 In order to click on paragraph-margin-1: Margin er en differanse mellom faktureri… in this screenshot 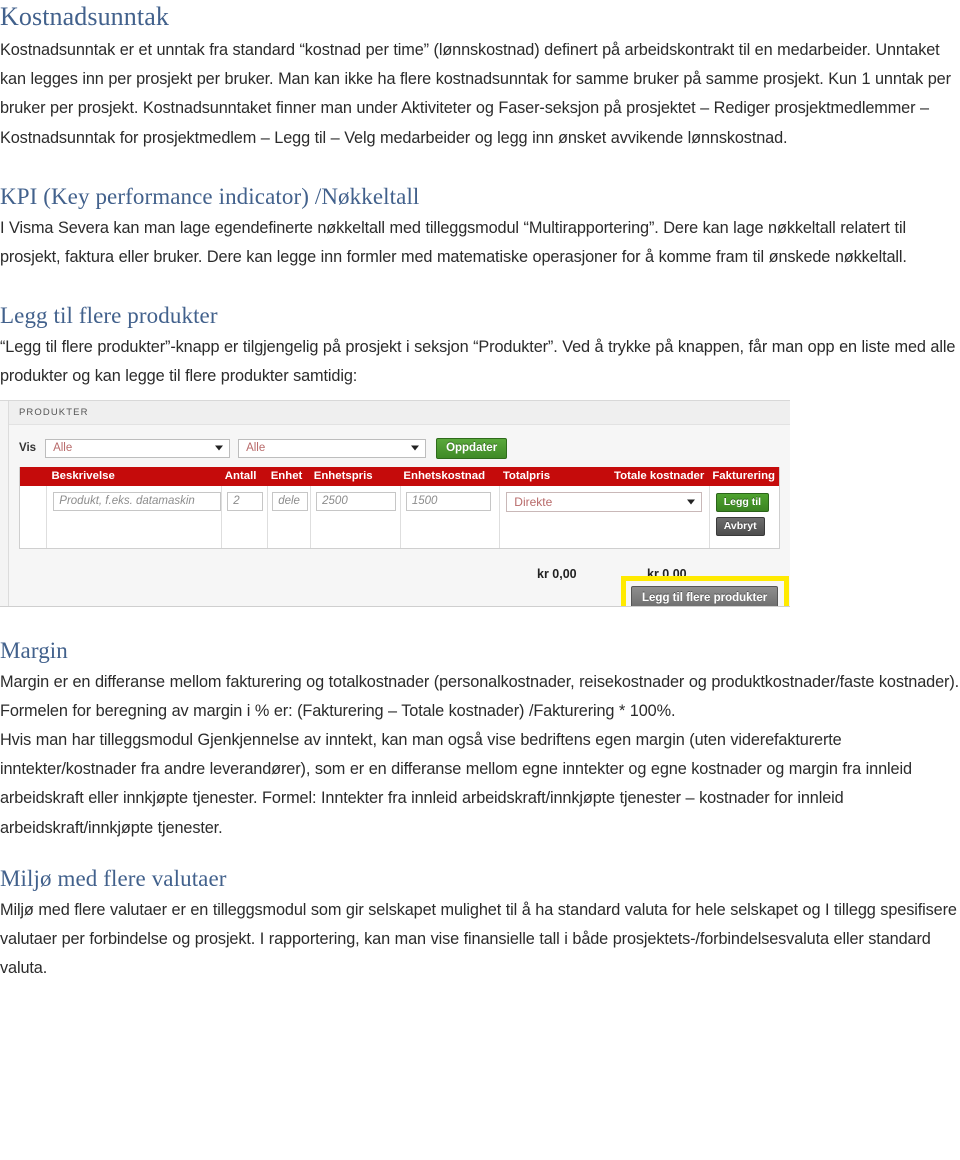, I will do `click(480, 696)`.